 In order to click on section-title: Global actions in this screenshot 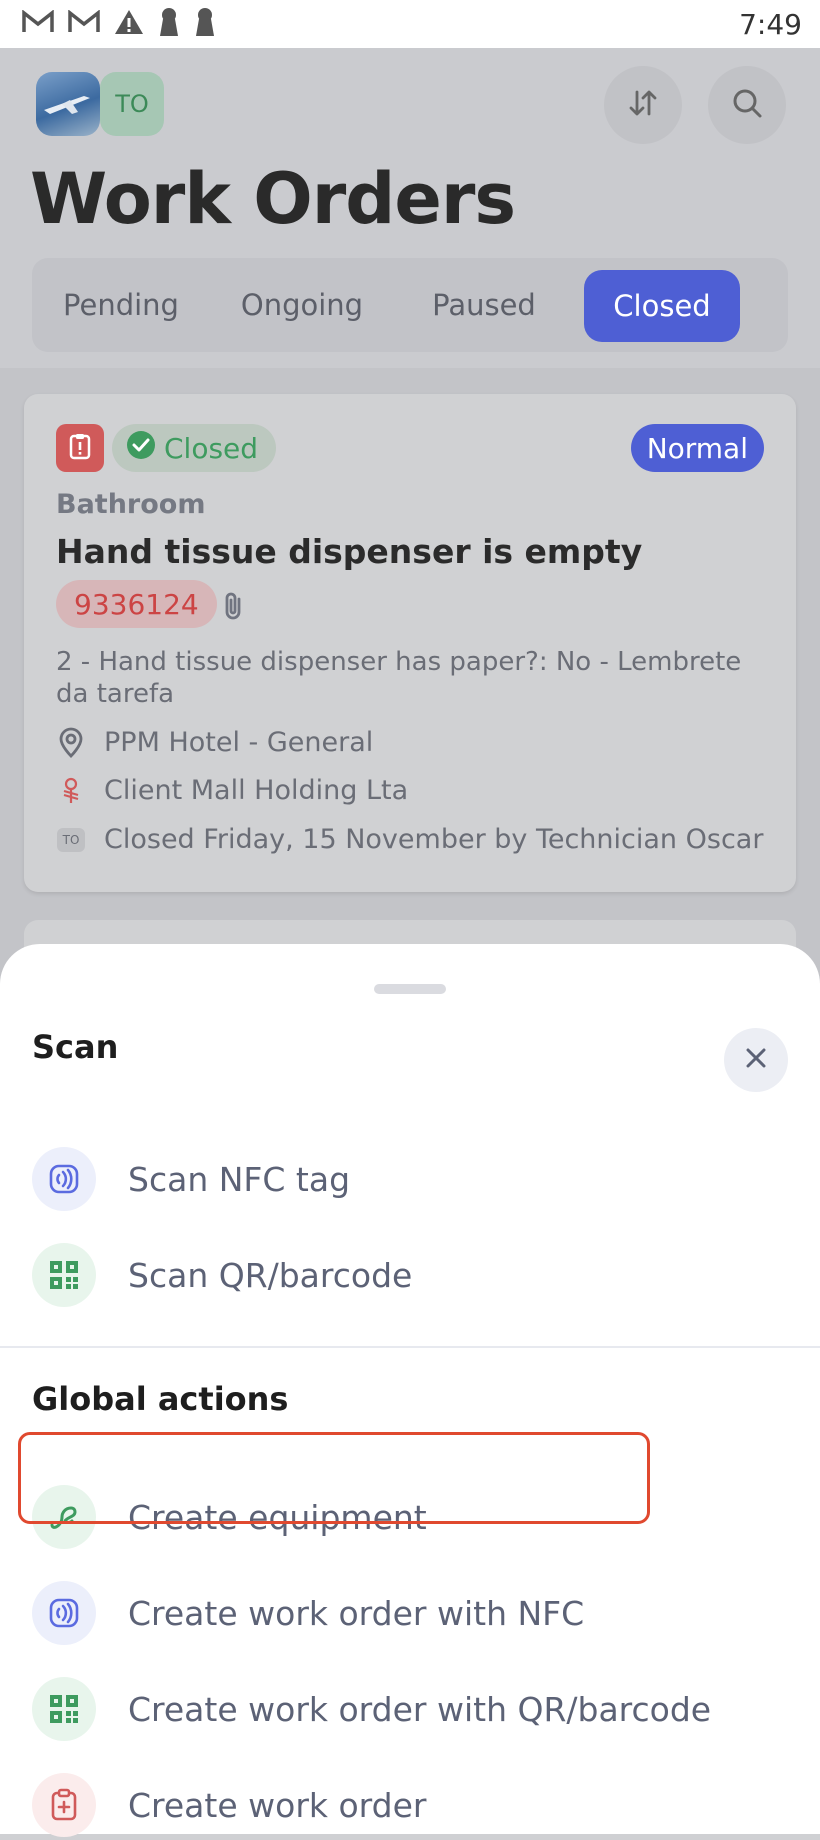, I will do `click(160, 1399)`.